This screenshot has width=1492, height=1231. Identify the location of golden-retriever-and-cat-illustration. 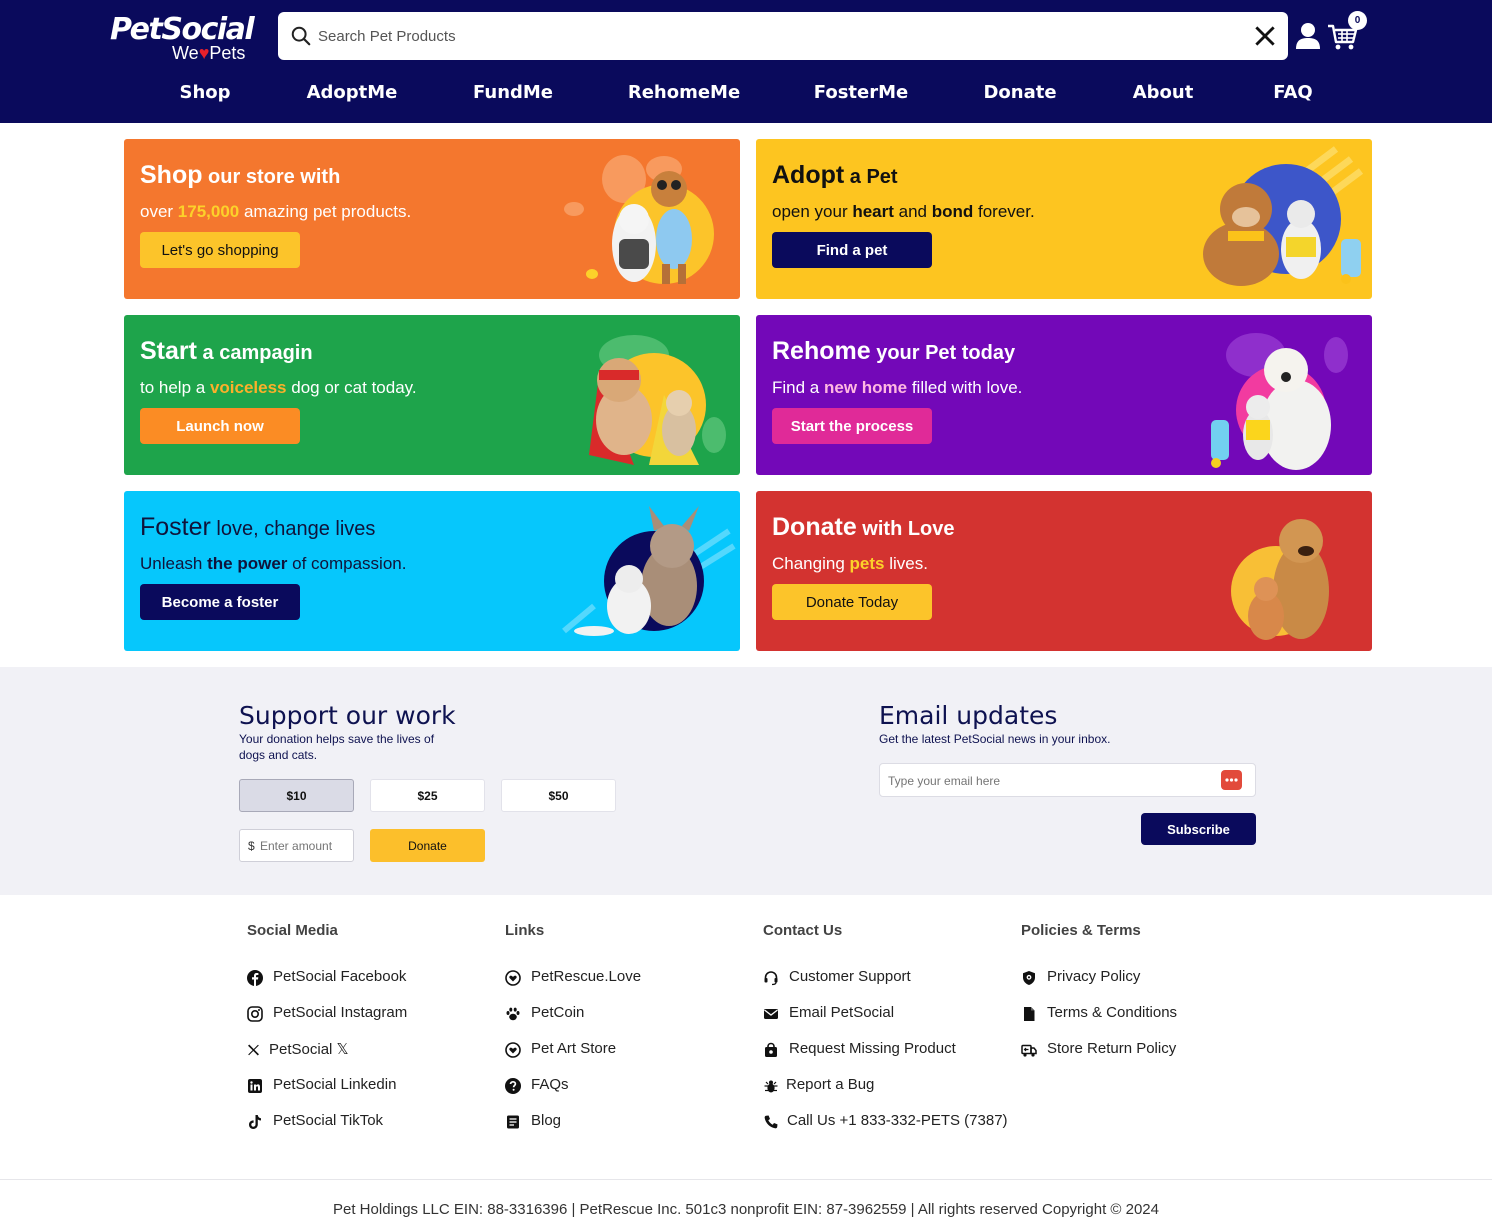
(1280, 579).